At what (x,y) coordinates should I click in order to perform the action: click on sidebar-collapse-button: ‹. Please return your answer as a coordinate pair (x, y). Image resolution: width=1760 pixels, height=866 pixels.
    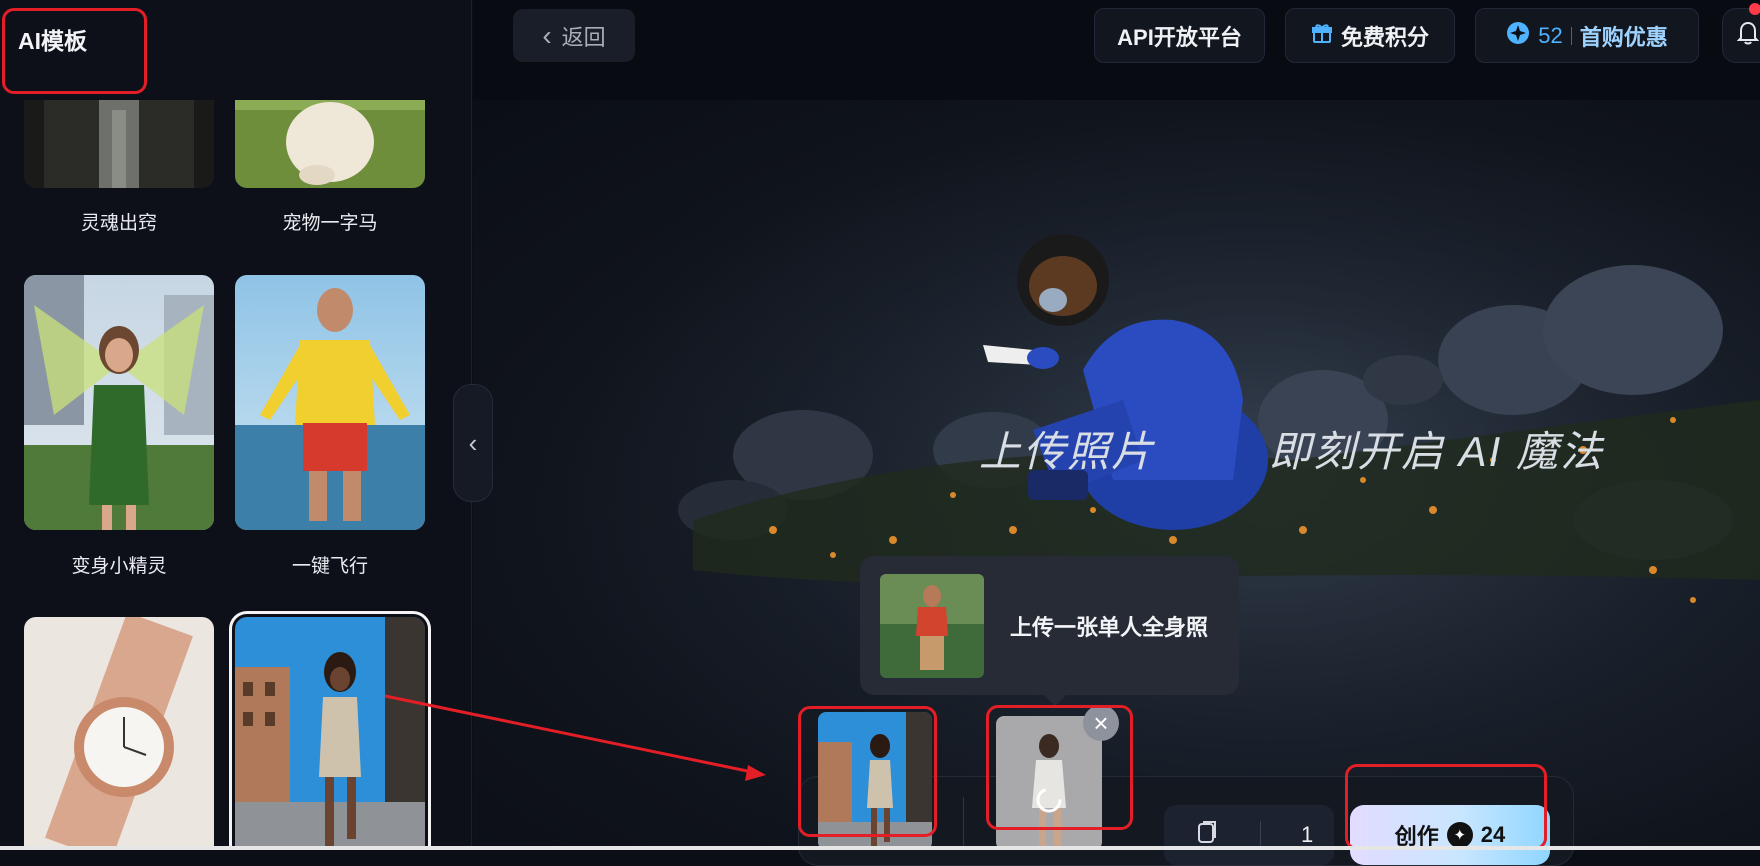
    Looking at the image, I should click on (473, 443).